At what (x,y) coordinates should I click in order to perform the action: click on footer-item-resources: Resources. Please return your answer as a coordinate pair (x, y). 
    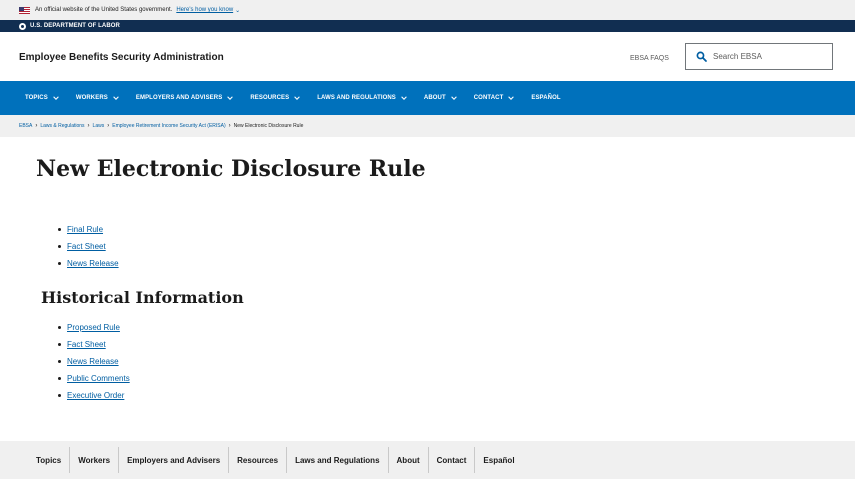
    Looking at the image, I should click on (257, 460).